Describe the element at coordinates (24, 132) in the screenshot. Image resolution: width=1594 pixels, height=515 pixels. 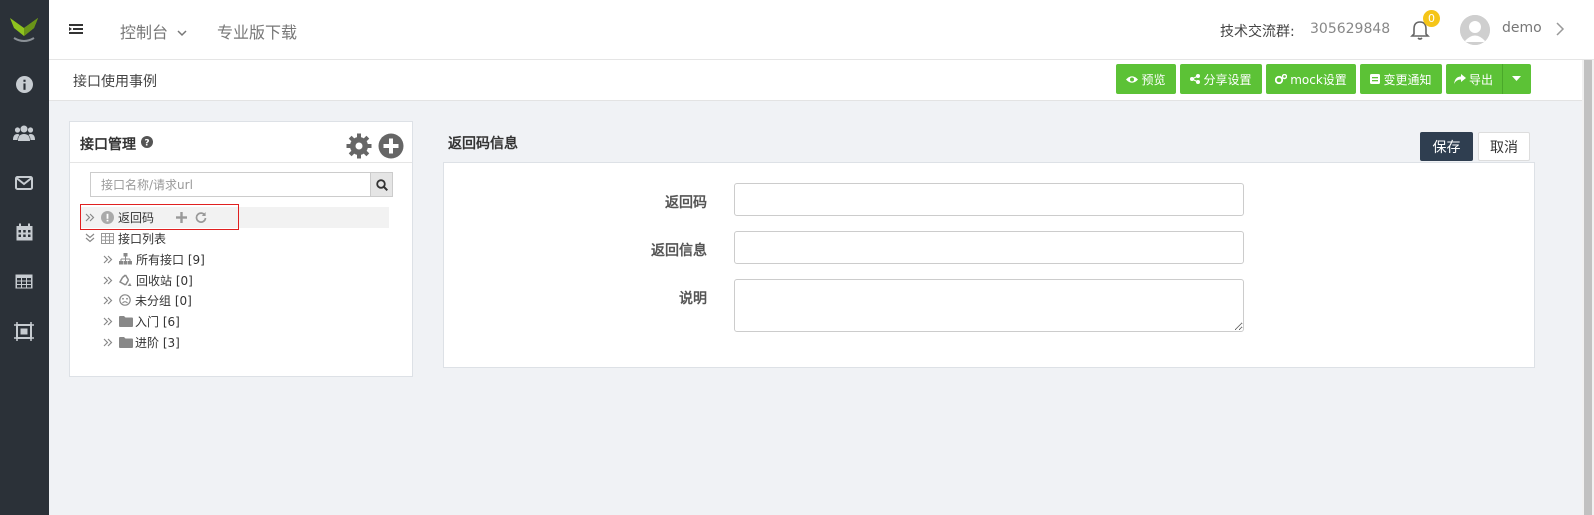
I see `users-icon` at that location.